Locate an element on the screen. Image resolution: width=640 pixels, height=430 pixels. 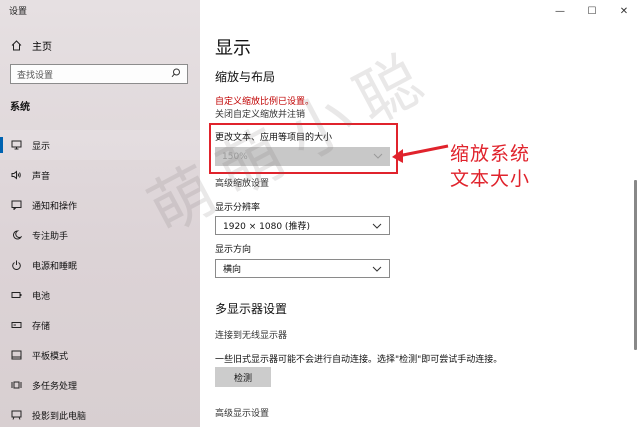
scrollbar is located at coordinates (635, 265).